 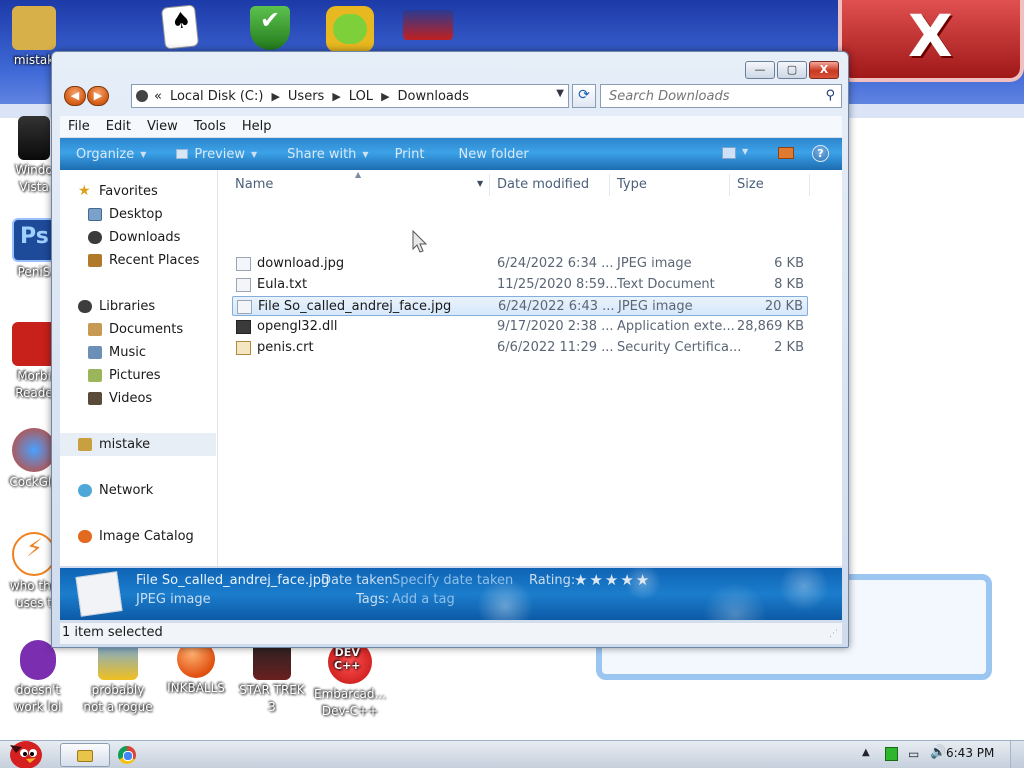 What do you see at coordinates (410, 154) in the screenshot?
I see `print-button: Print` at bounding box center [410, 154].